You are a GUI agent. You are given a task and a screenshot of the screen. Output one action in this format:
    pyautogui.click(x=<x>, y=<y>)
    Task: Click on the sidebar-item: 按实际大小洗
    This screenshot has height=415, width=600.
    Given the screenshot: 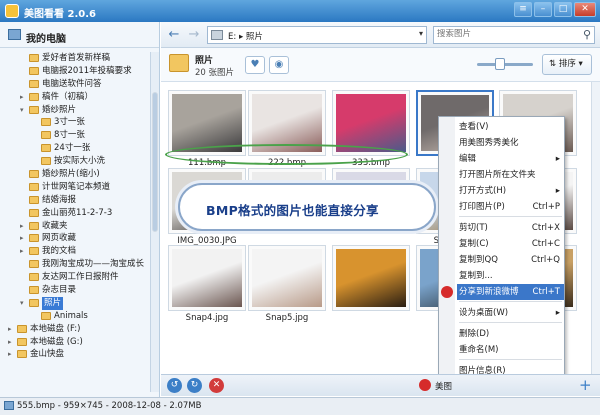 What is the action you would take?
    pyautogui.click(x=75, y=161)
    